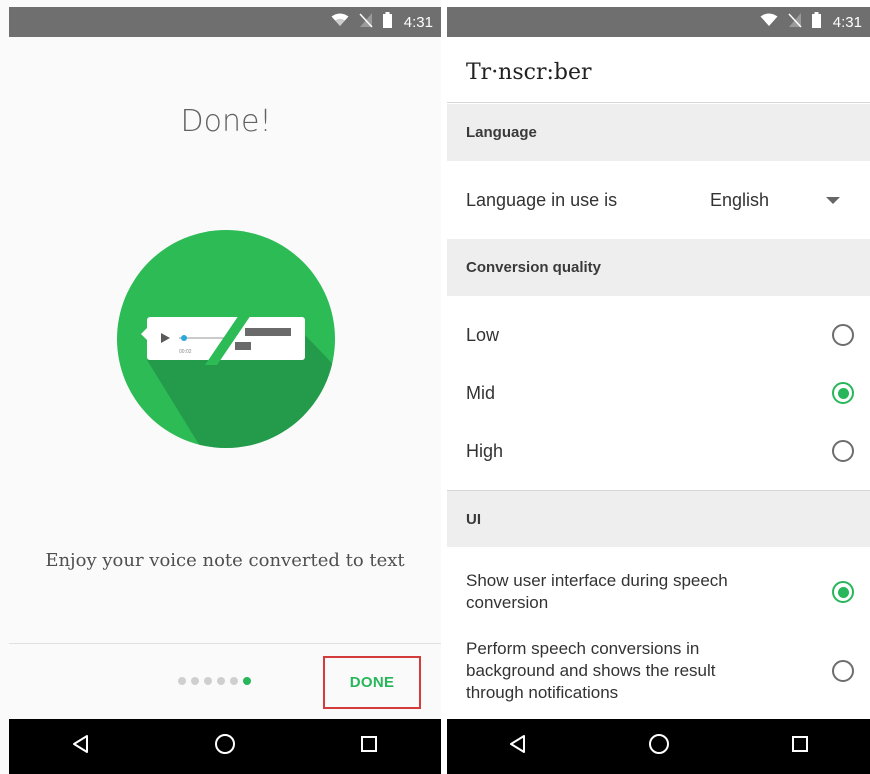  What do you see at coordinates (658, 518) in the screenshot?
I see `section-header-ui: UI` at bounding box center [658, 518].